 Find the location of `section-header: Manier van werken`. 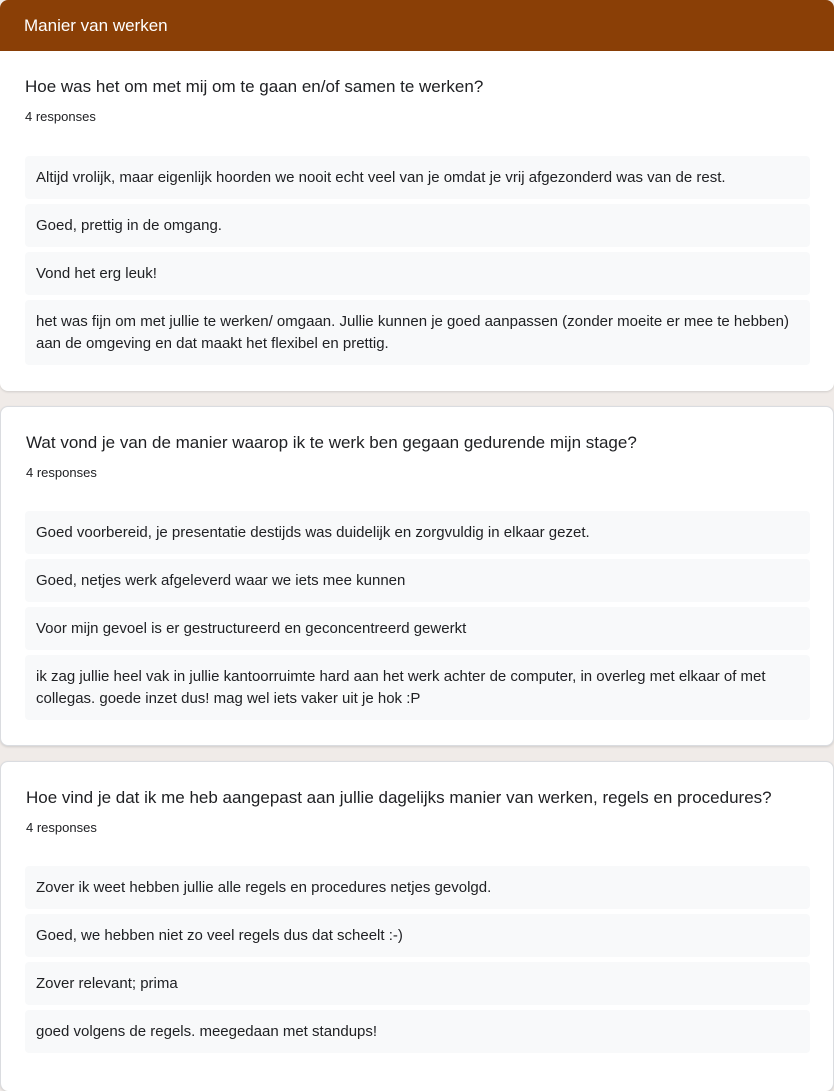

section-header: Manier van werken is located at coordinates (417, 25).